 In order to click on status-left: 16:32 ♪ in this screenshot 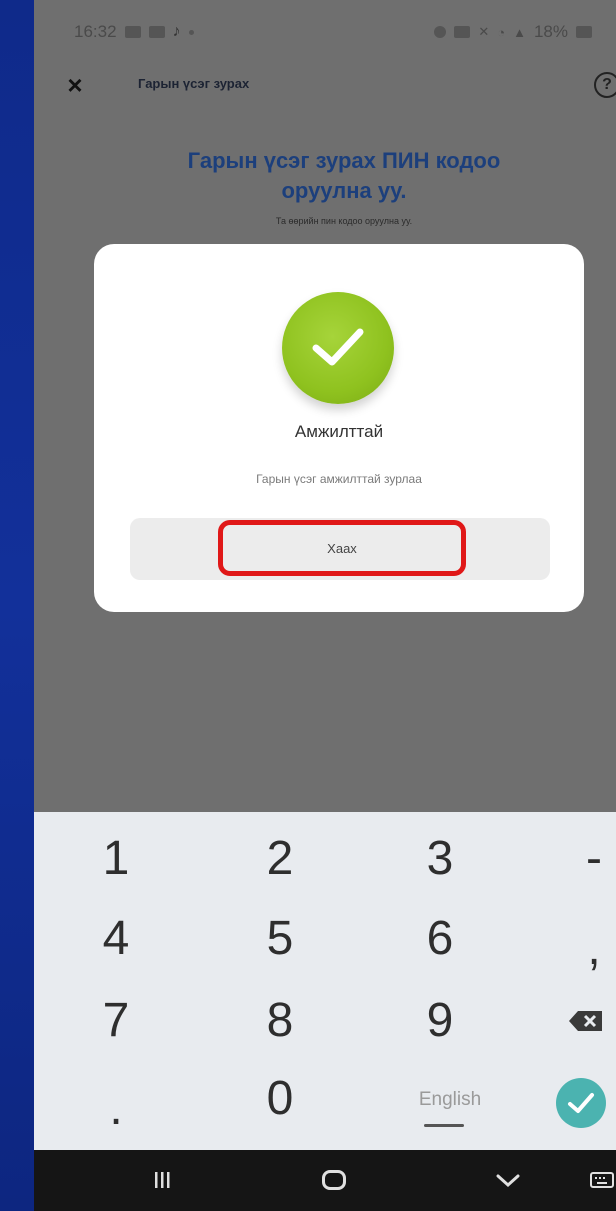, I will do `click(134, 32)`.